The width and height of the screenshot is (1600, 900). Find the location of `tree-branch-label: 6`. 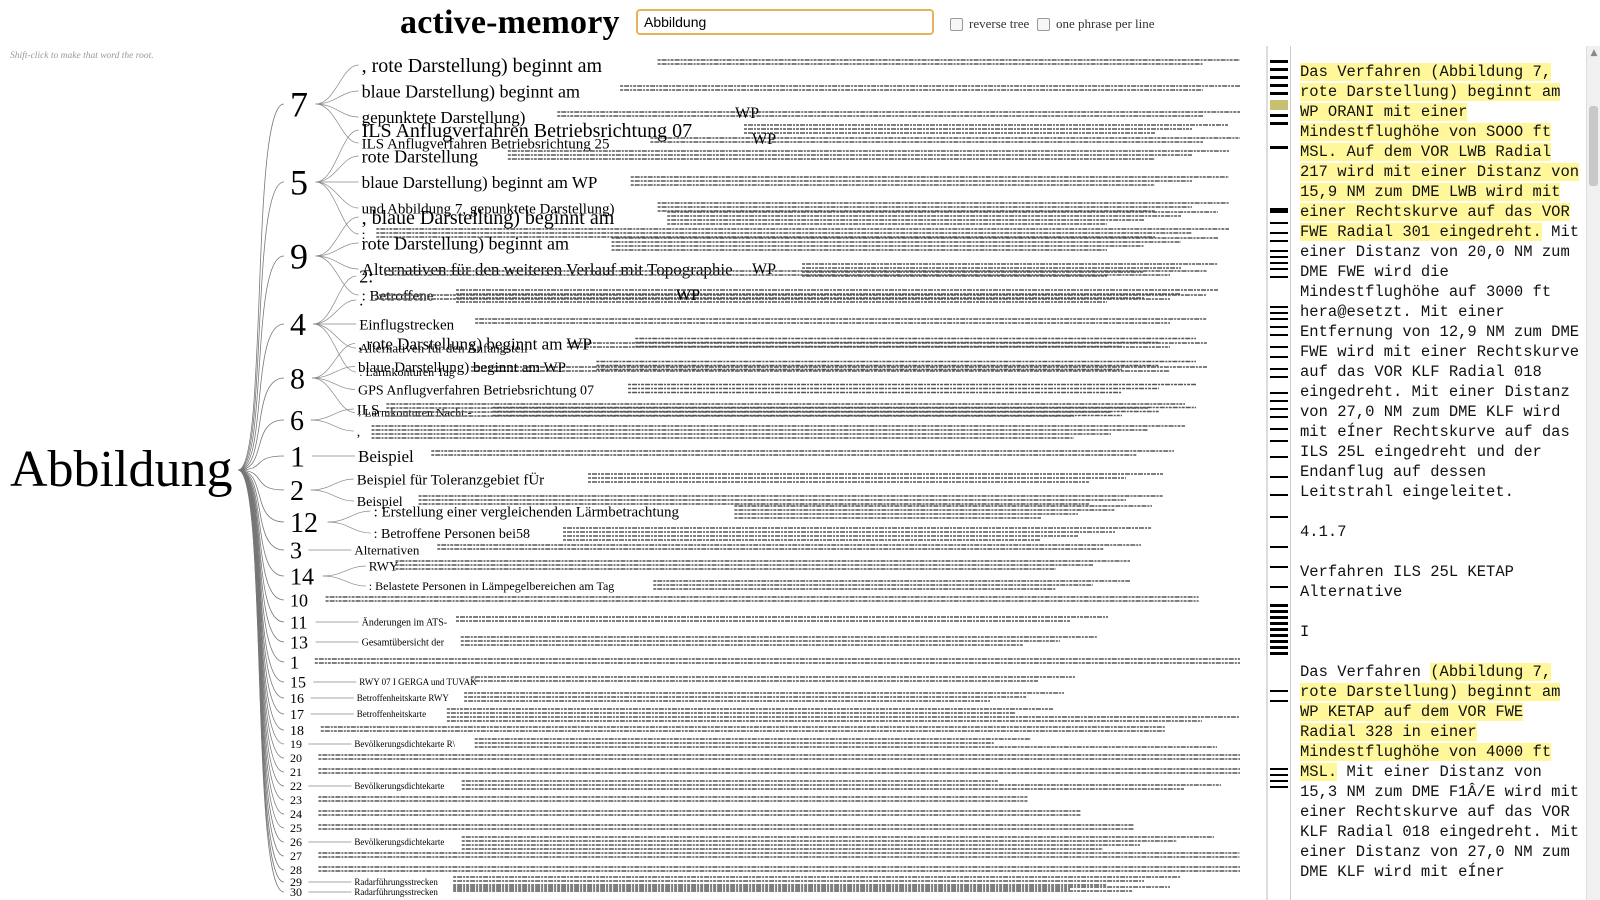

tree-branch-label: 6 is located at coordinates (297, 421).